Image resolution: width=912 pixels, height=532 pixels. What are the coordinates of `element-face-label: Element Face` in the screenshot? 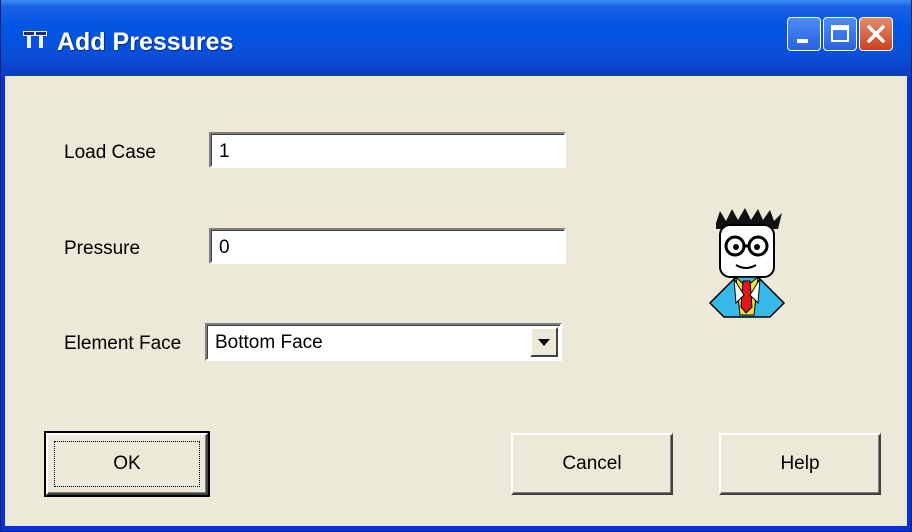 It's located at (123, 343).